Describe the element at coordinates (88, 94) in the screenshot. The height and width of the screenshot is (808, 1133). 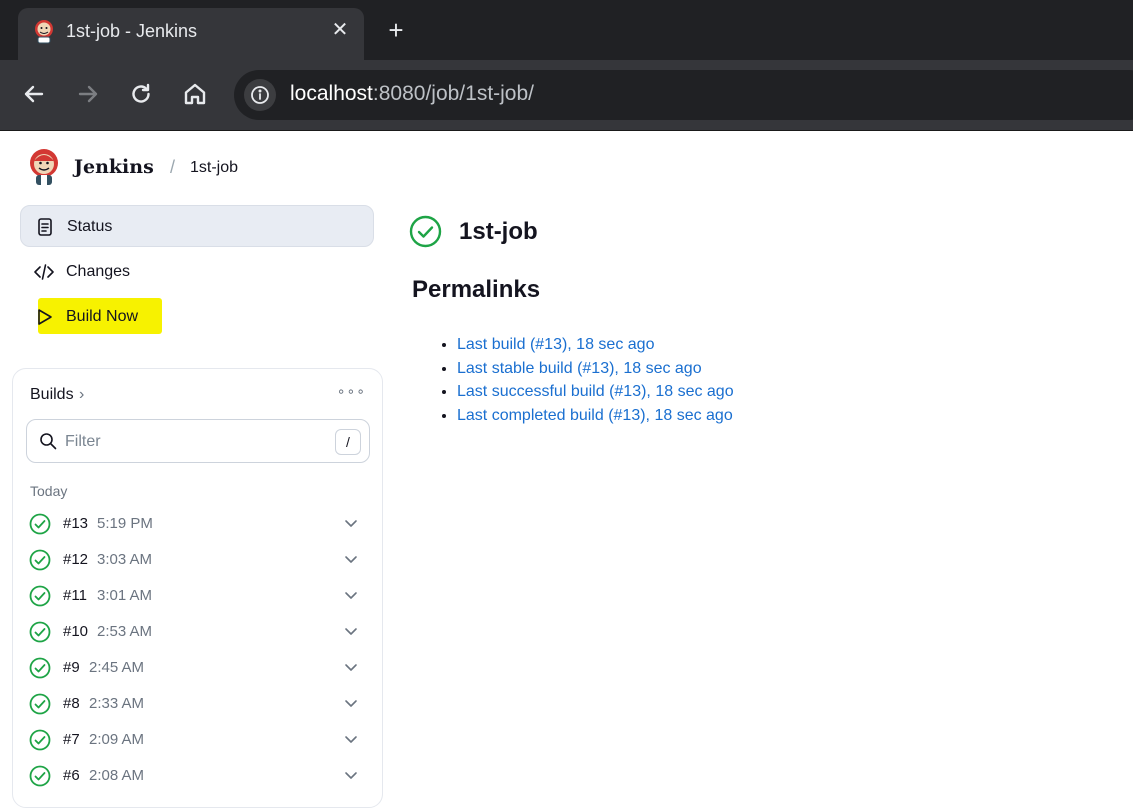
I see `forward-icon` at that location.